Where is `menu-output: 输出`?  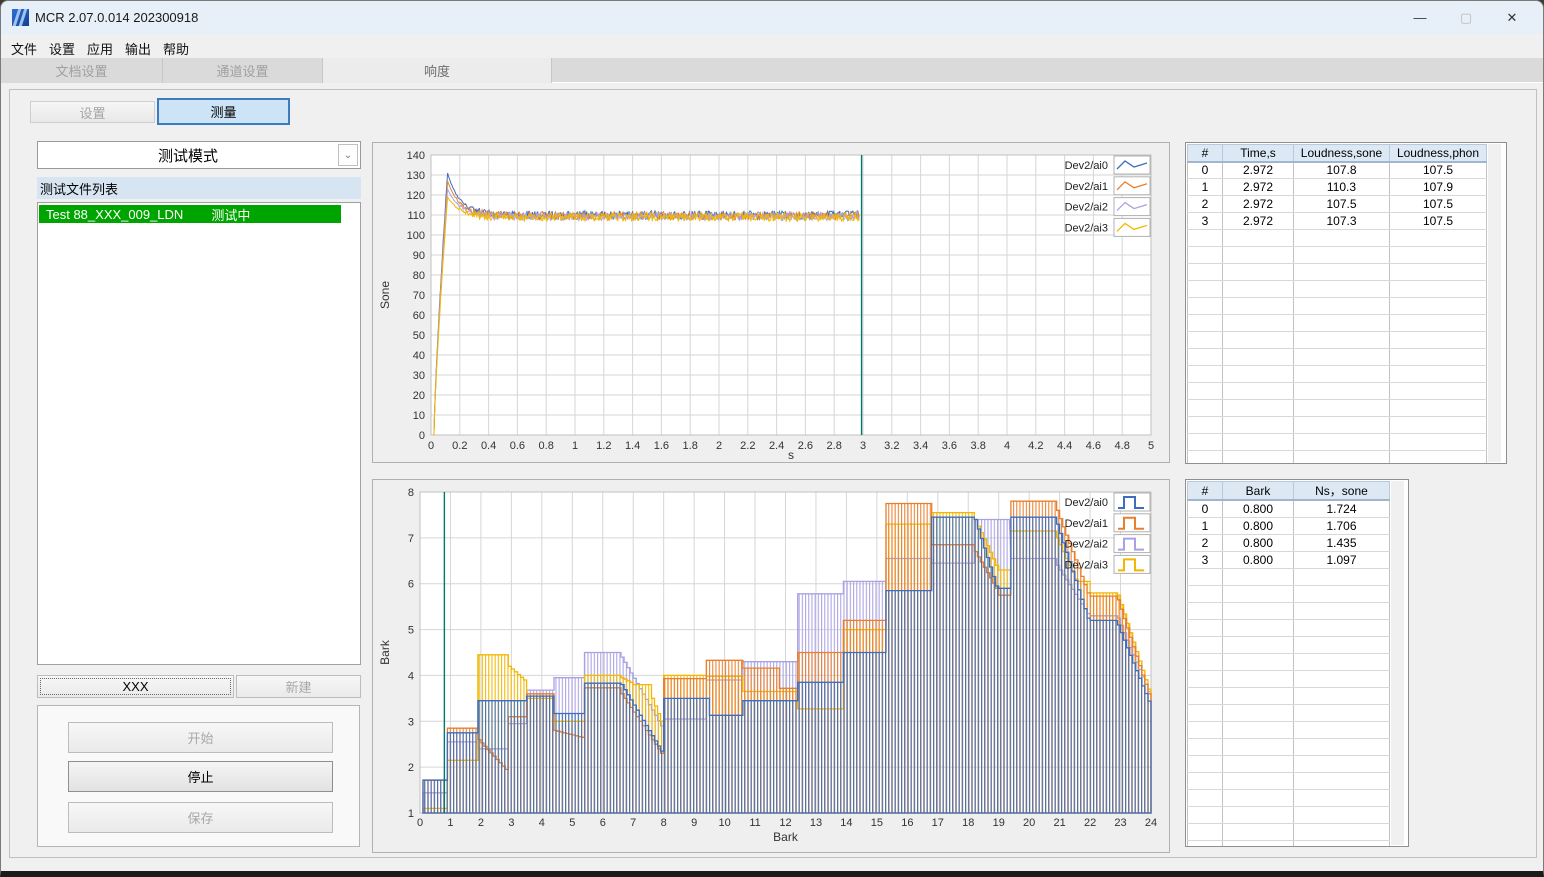 menu-output: 输出 is located at coordinates (138, 48).